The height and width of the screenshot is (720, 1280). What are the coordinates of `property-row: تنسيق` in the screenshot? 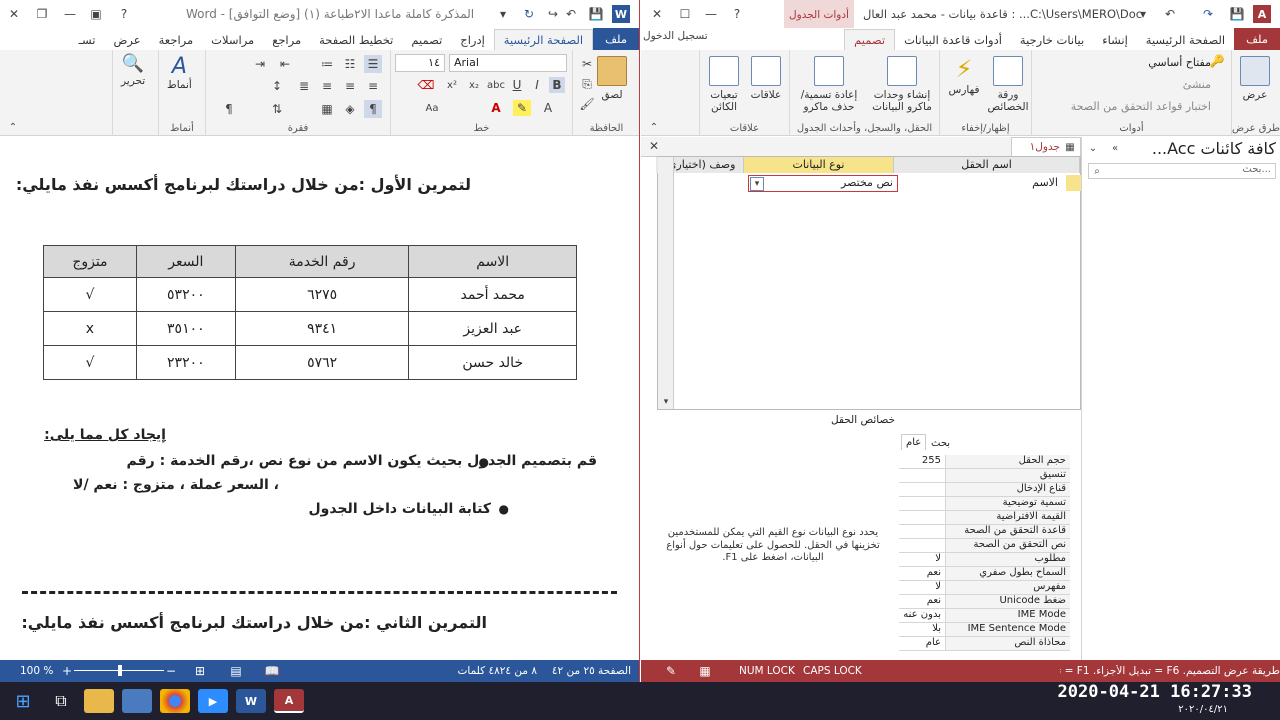 It's located at (984, 476).